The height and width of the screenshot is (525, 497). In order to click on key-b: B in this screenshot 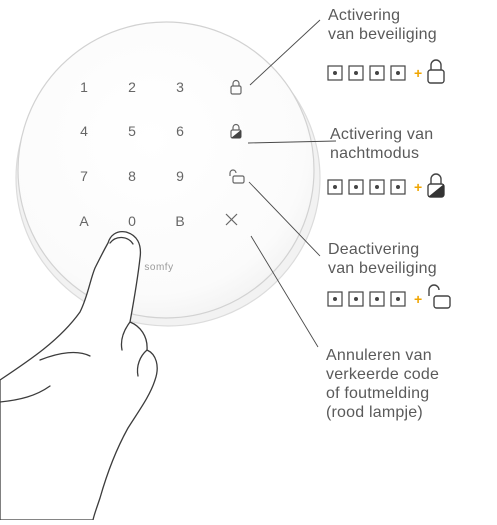, I will do `click(179, 221)`.